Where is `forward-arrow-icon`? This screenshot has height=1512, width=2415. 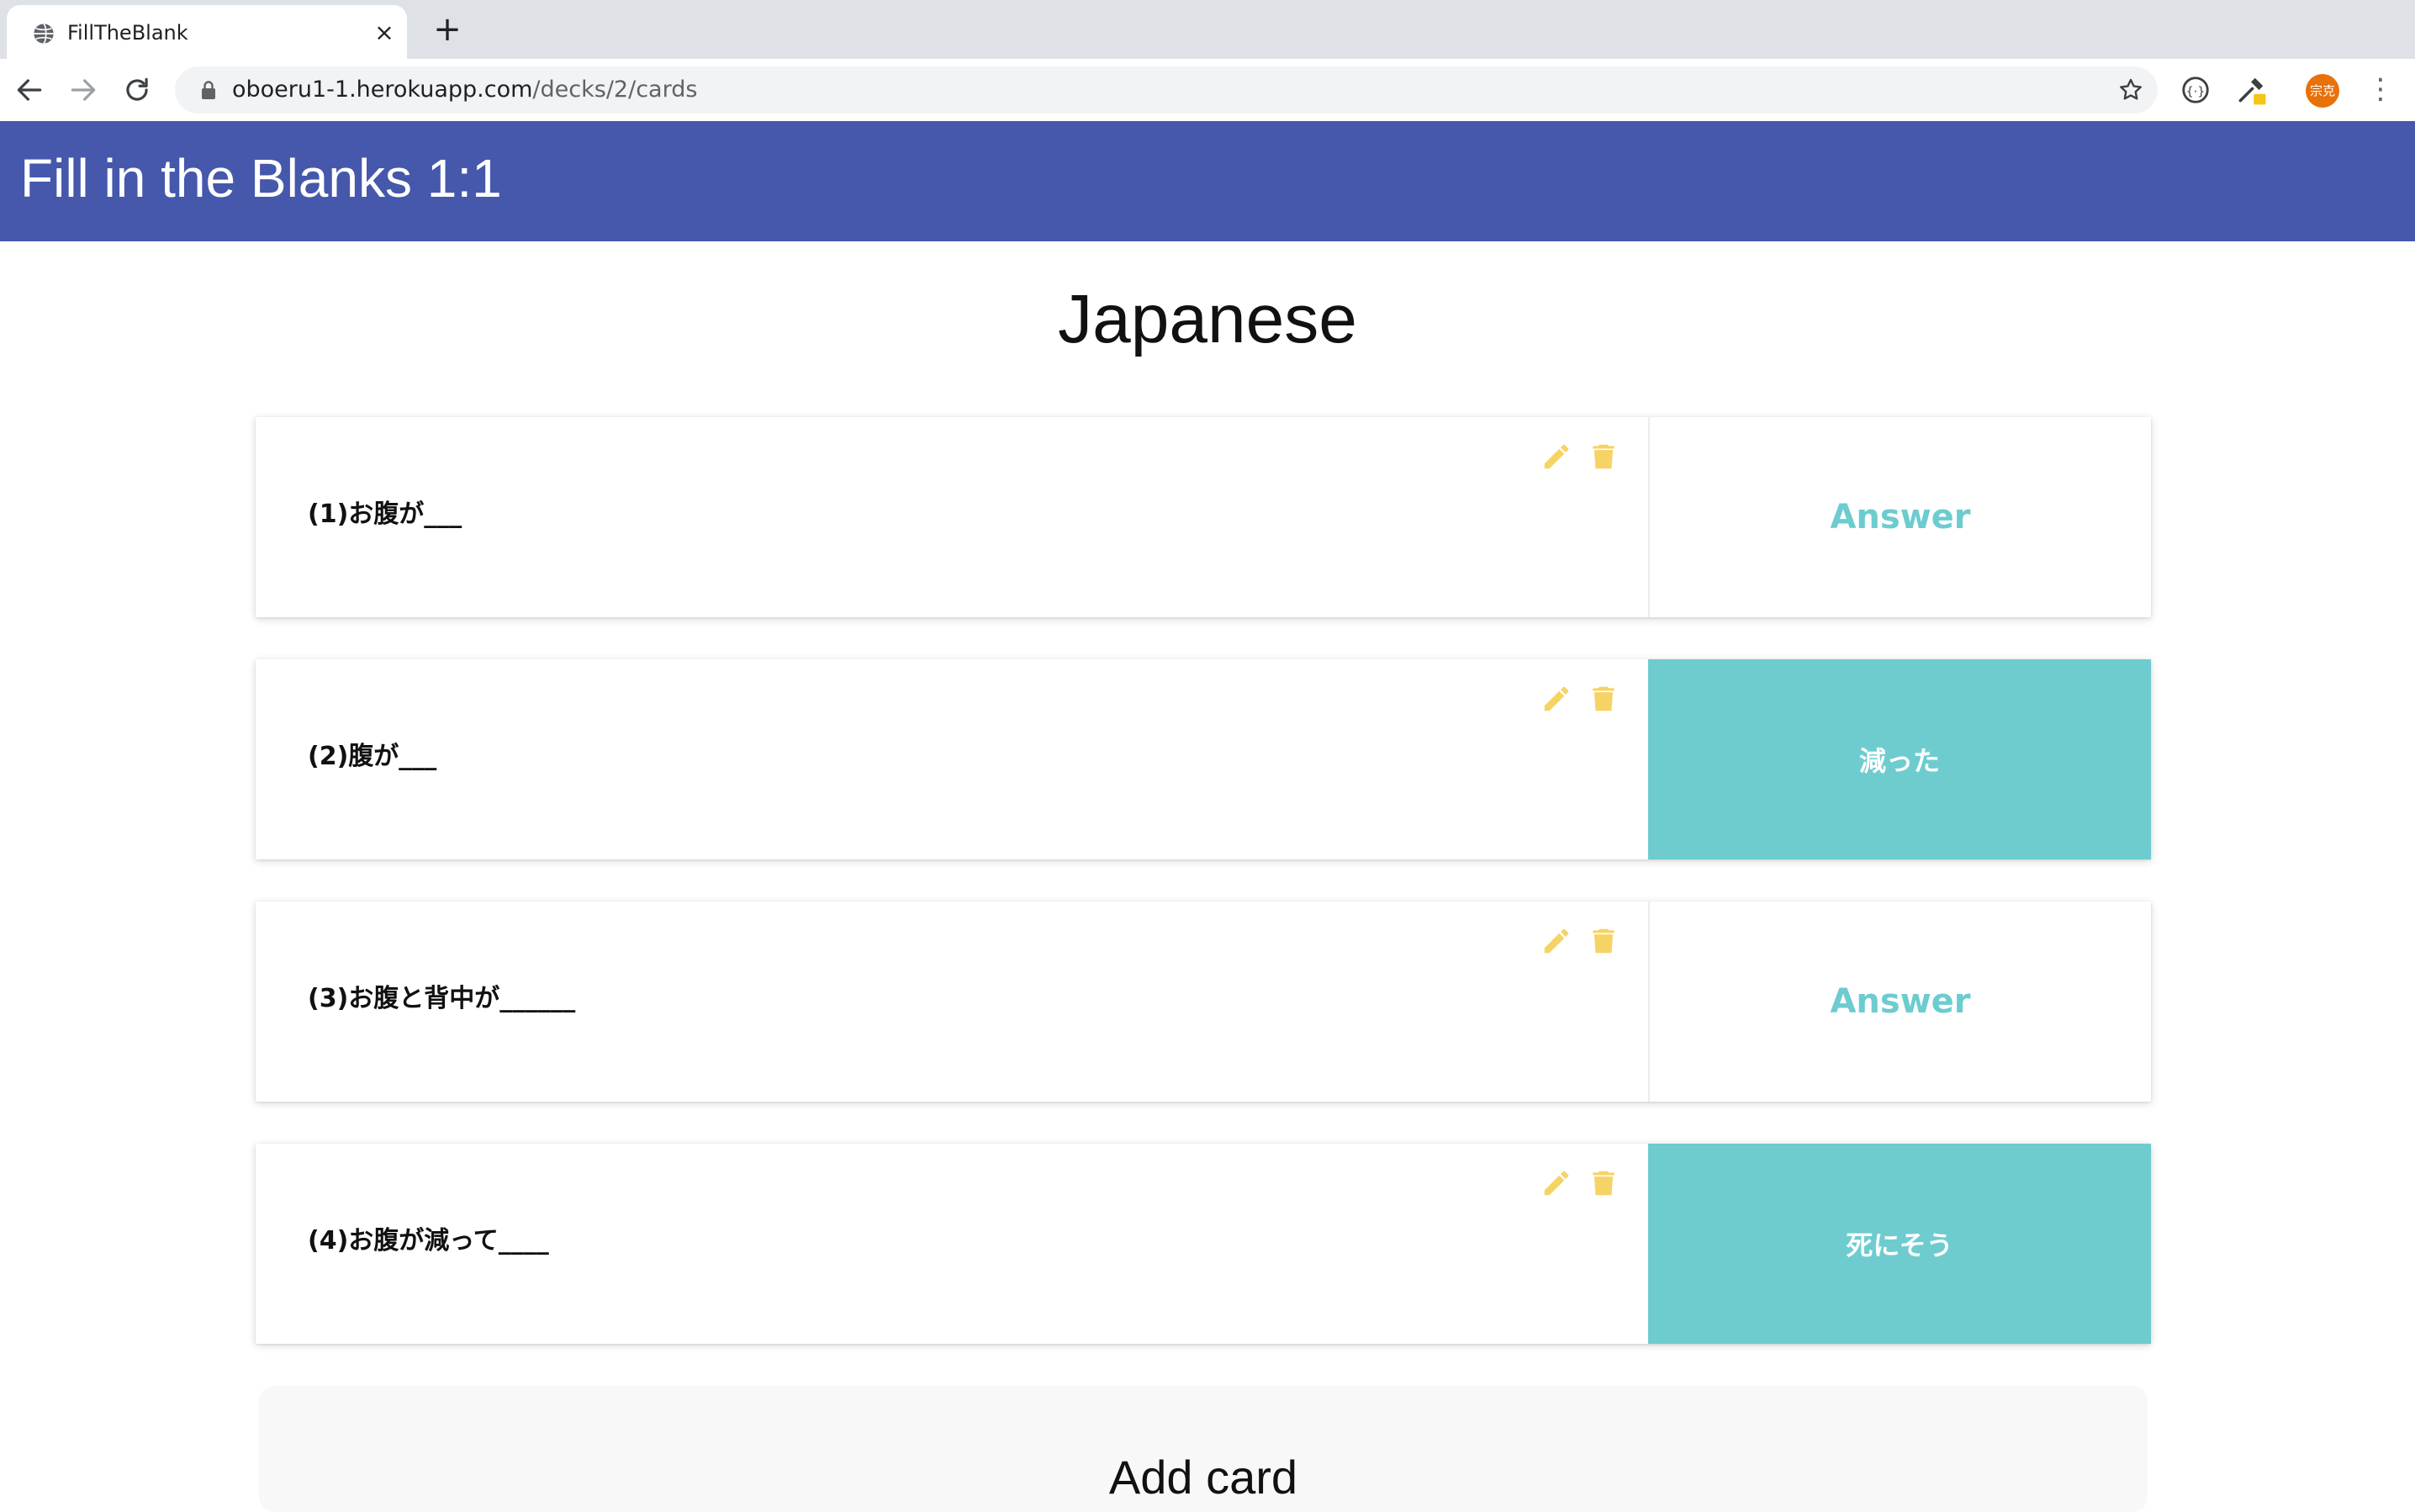 forward-arrow-icon is located at coordinates (83, 90).